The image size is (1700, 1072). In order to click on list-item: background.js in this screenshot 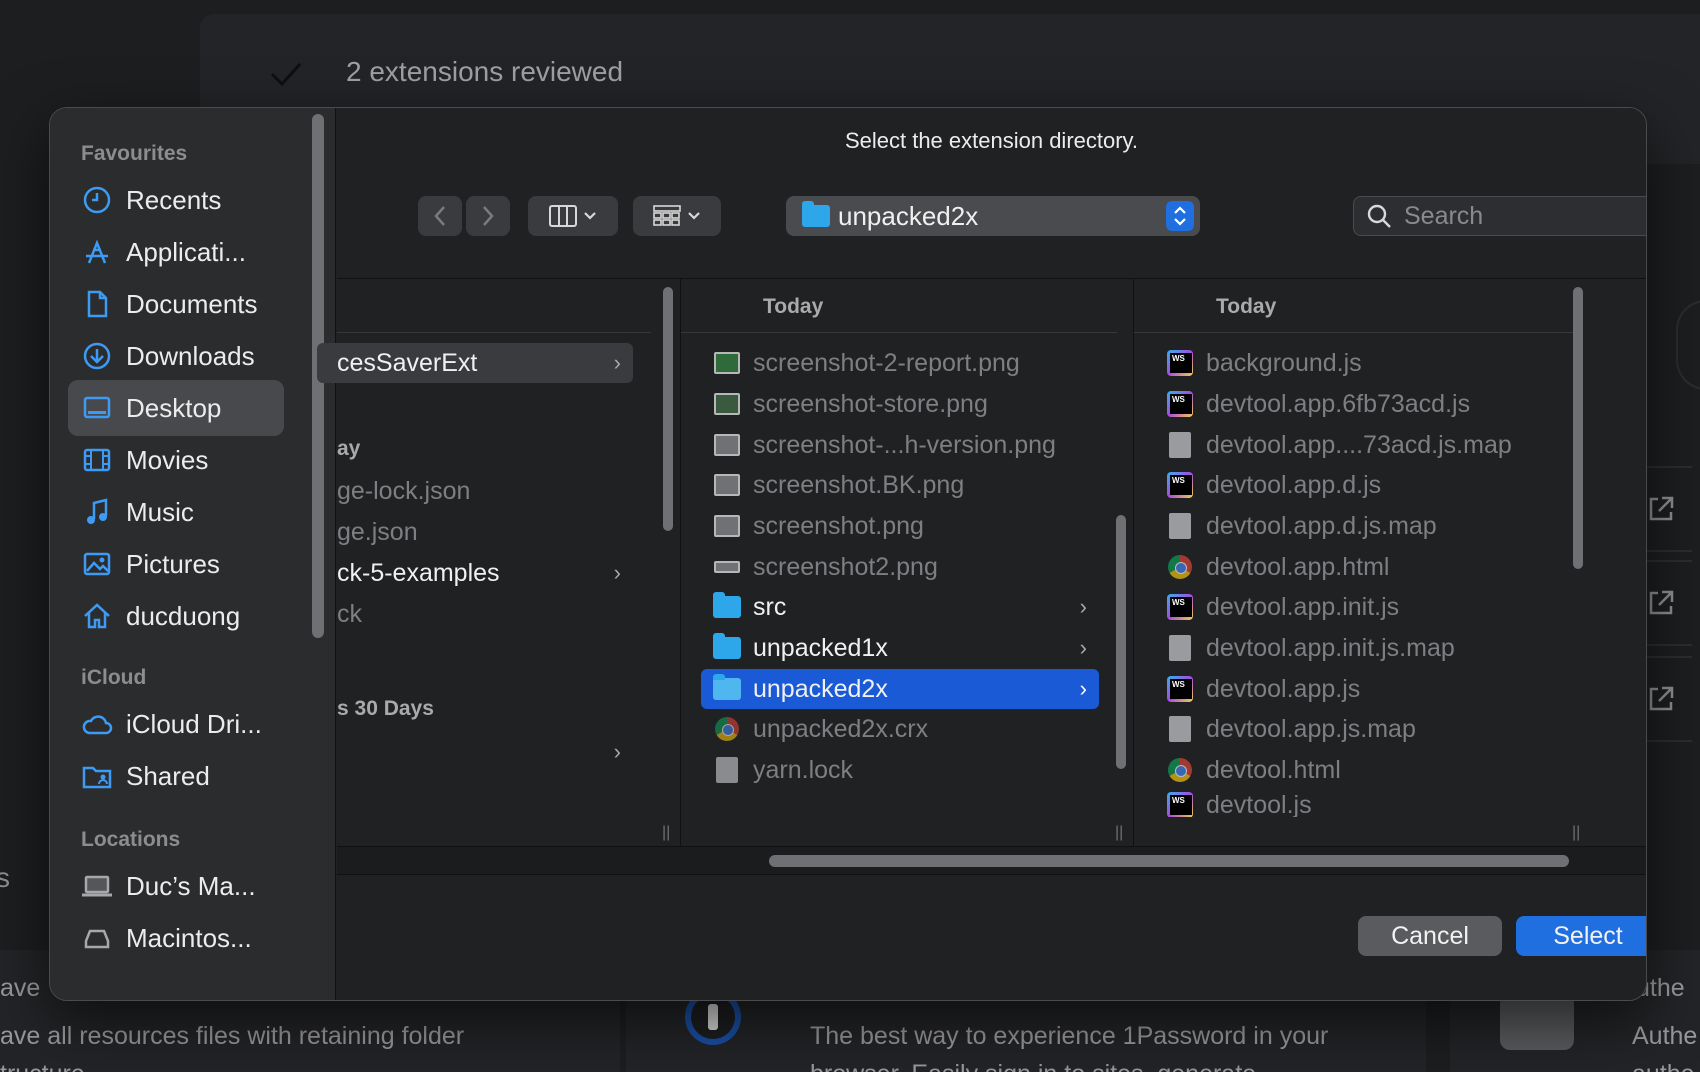, I will do `click(1355, 363)`.